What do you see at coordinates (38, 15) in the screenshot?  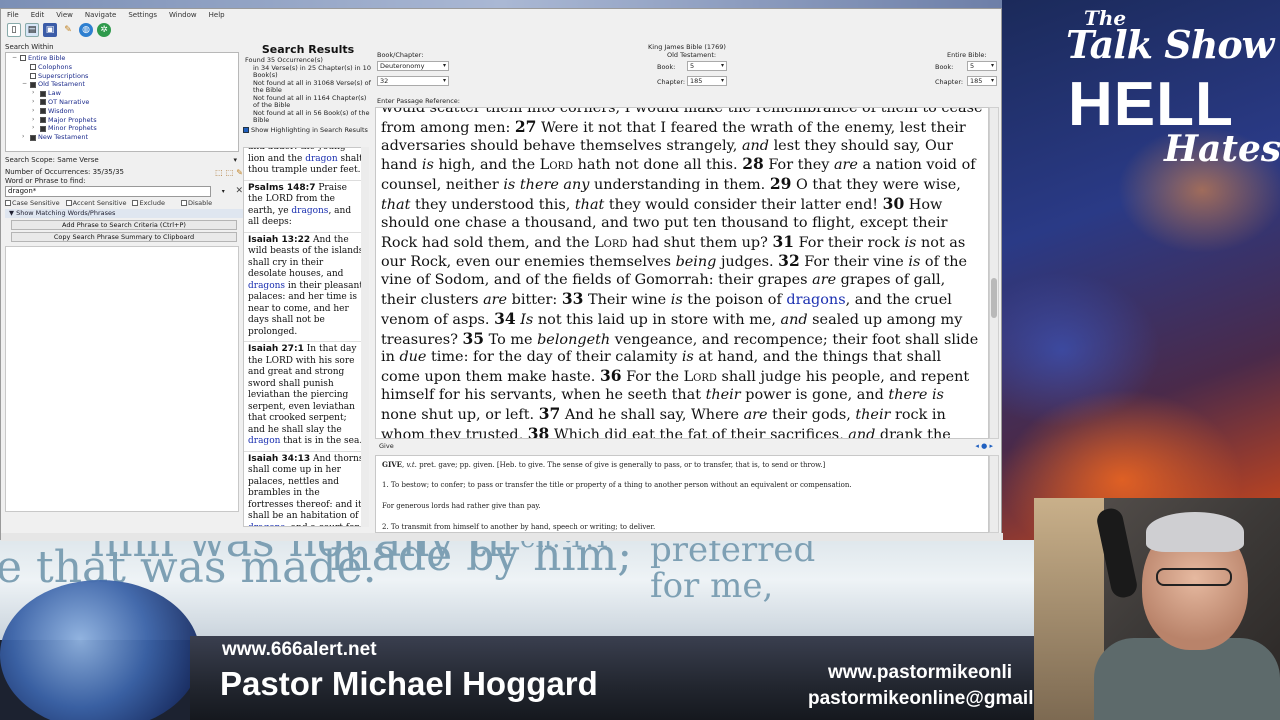 I see `menu-edit: Edit` at bounding box center [38, 15].